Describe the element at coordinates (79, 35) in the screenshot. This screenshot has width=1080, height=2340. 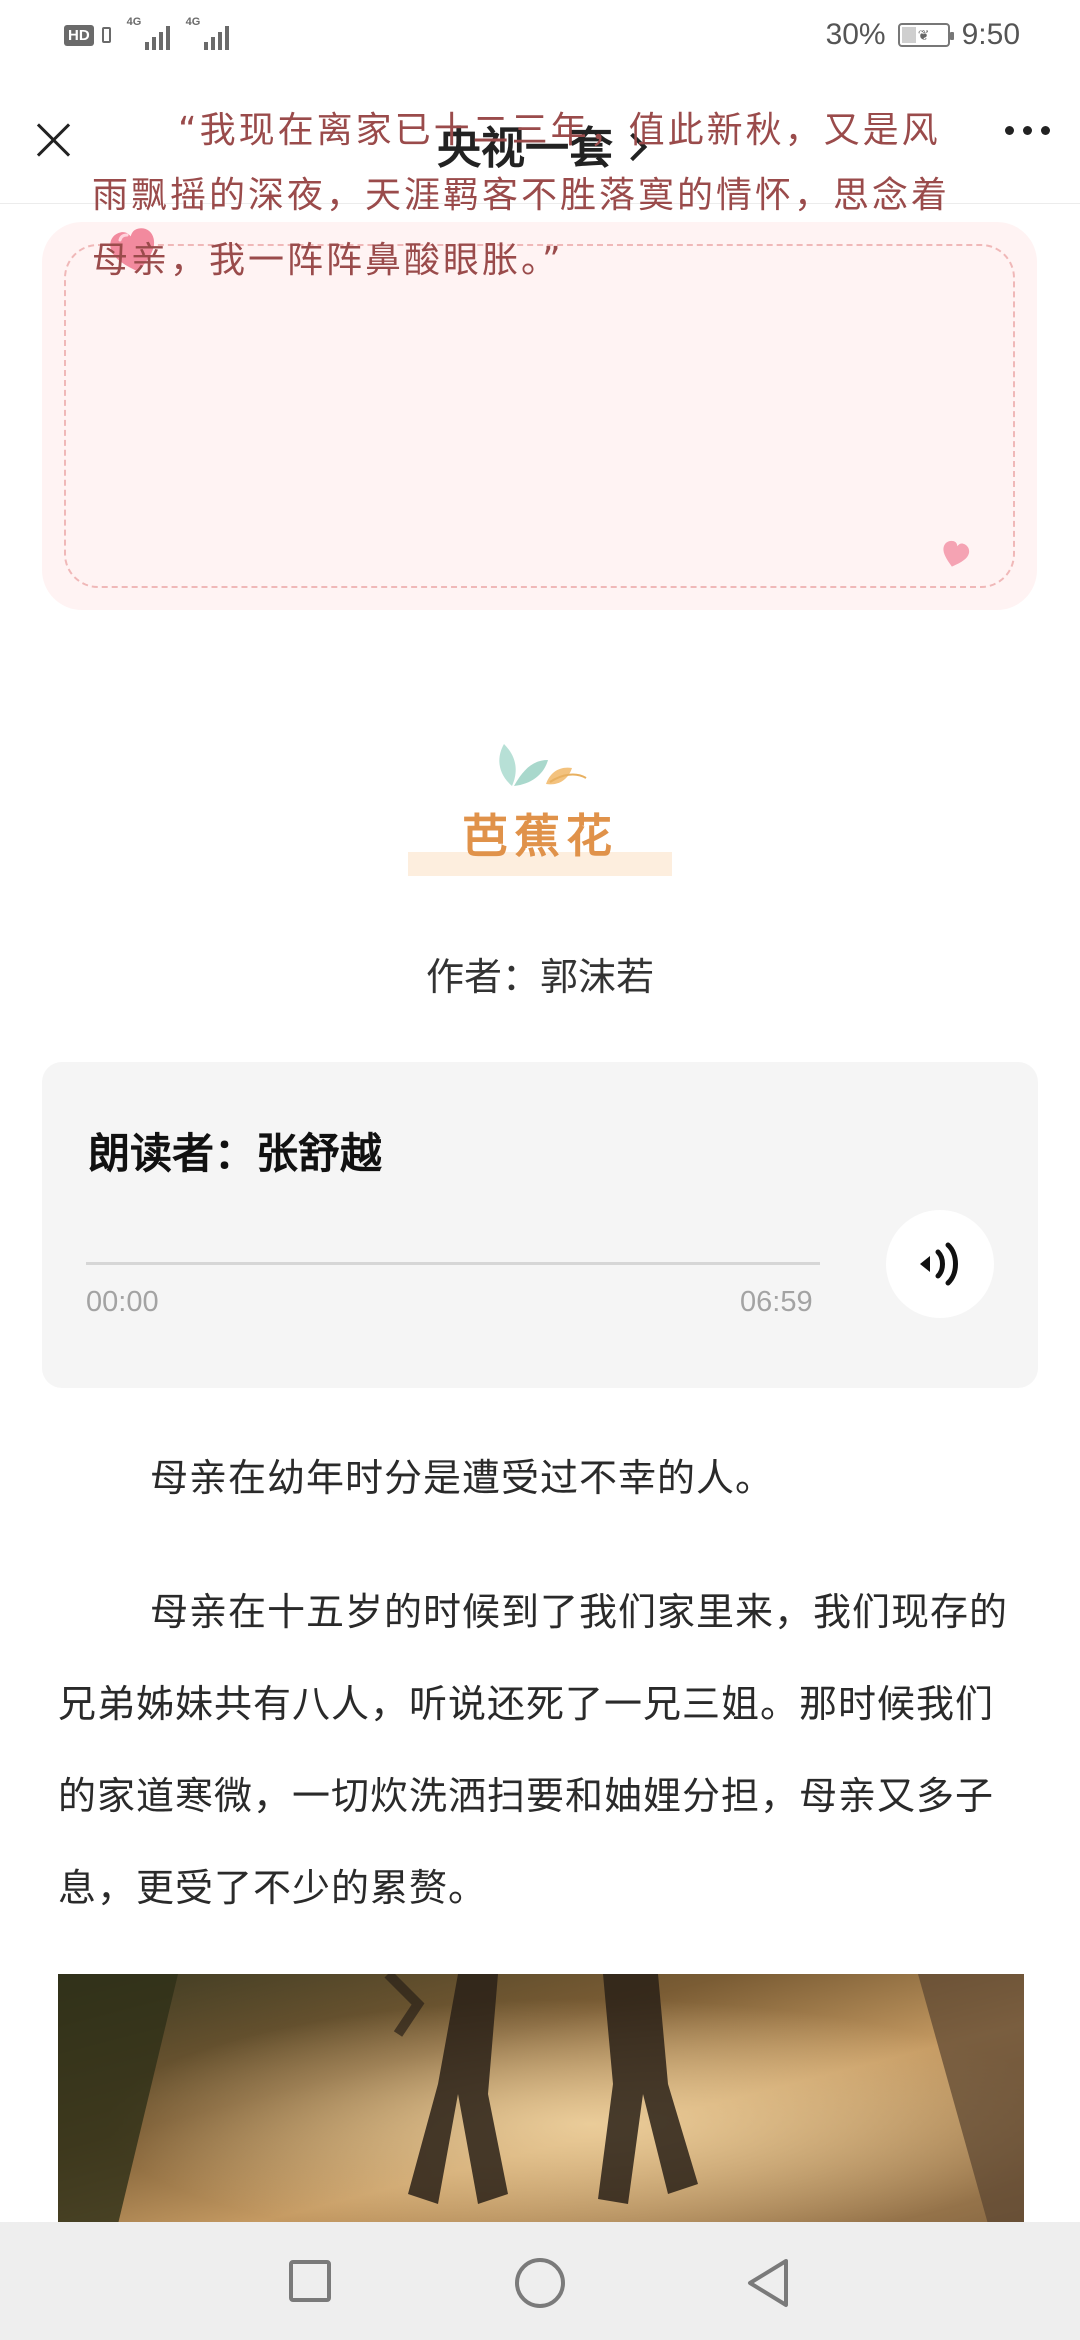
I see `hd-badge: HD` at that location.